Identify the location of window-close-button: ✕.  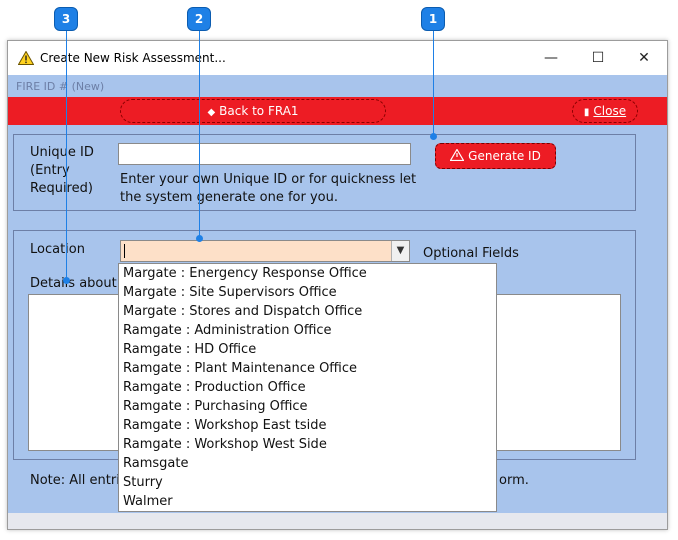
(644, 58).